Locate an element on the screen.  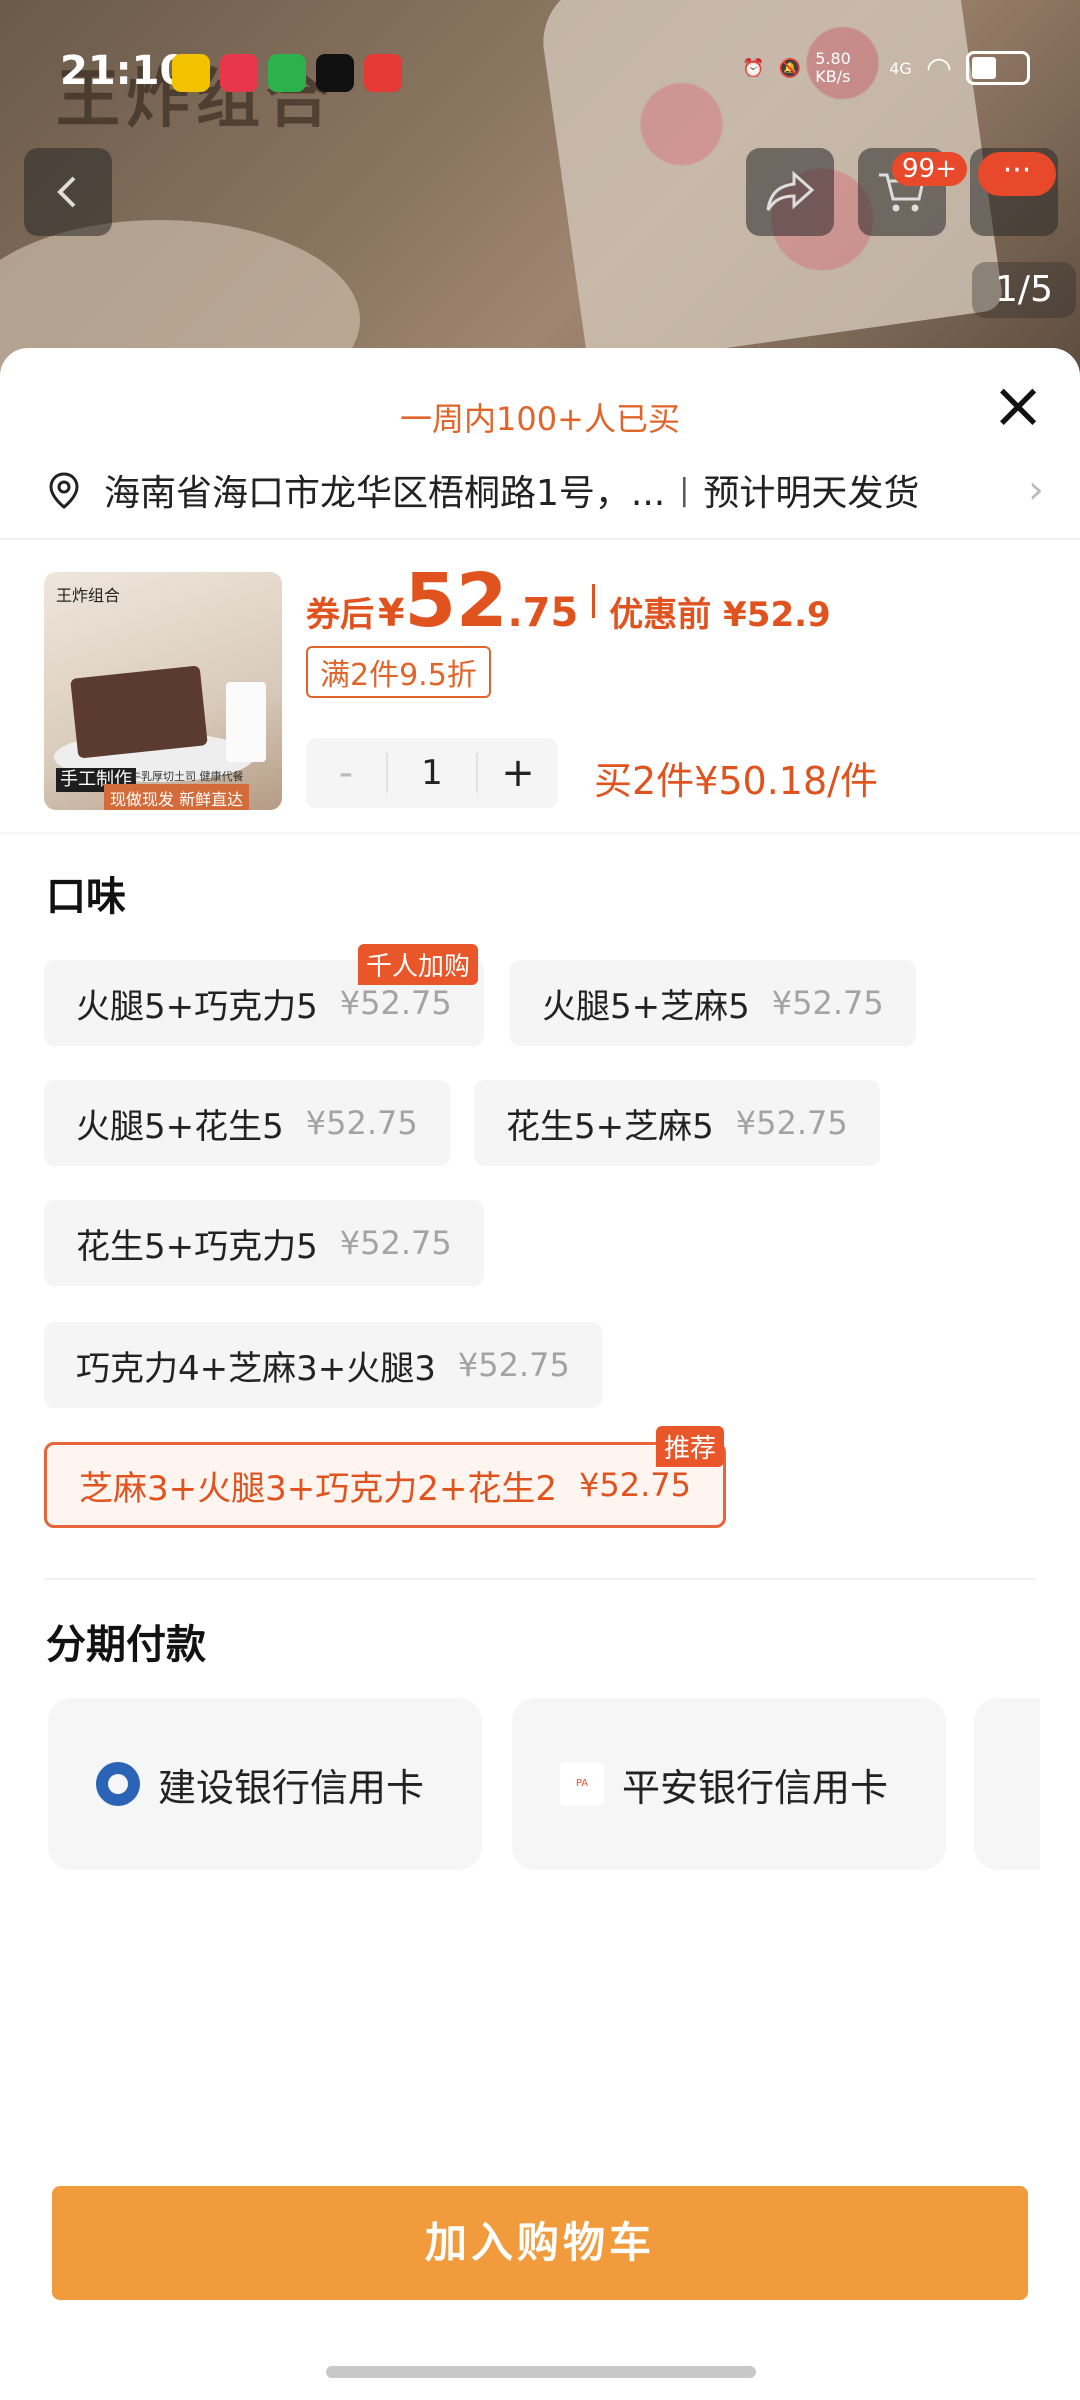
recommend-tag: 推荐 is located at coordinates (690, 1446).